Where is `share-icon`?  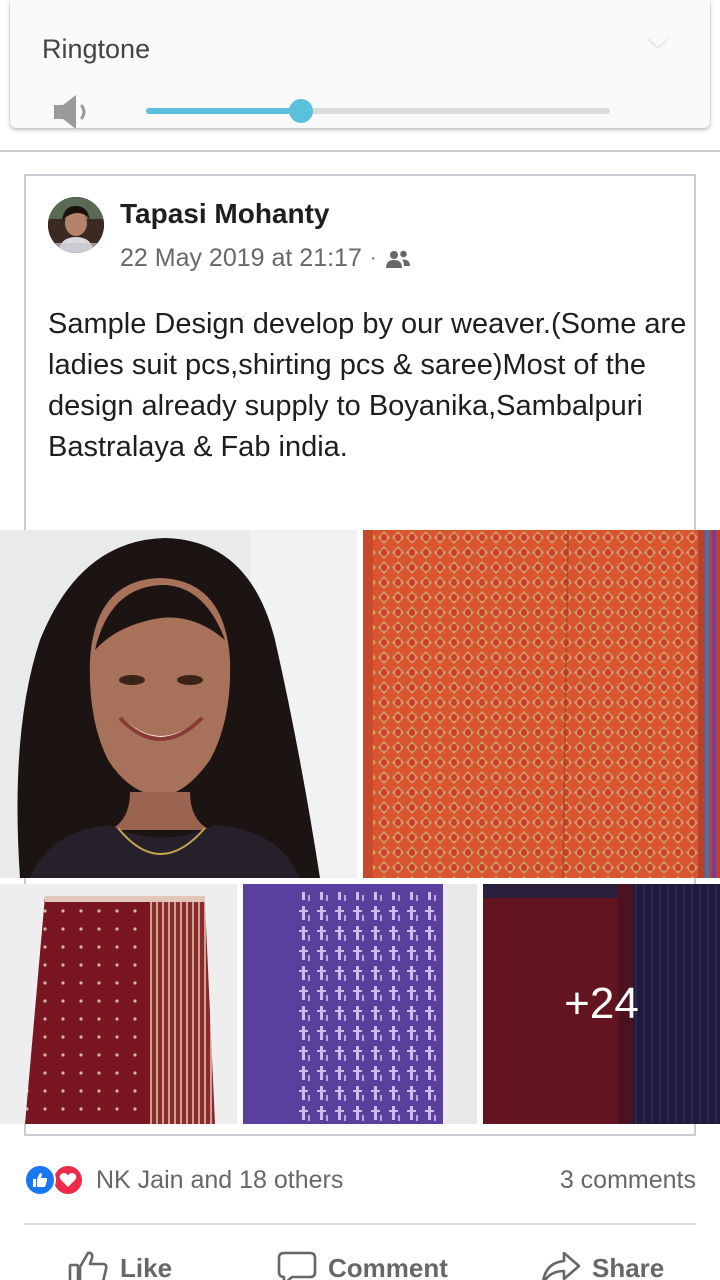
share-icon is located at coordinates (561, 1265).